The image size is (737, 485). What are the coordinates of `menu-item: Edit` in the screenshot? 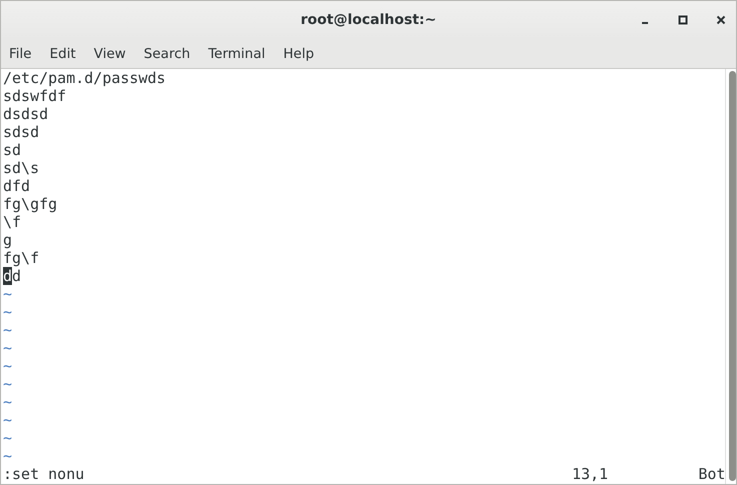 It's located at (68, 54).